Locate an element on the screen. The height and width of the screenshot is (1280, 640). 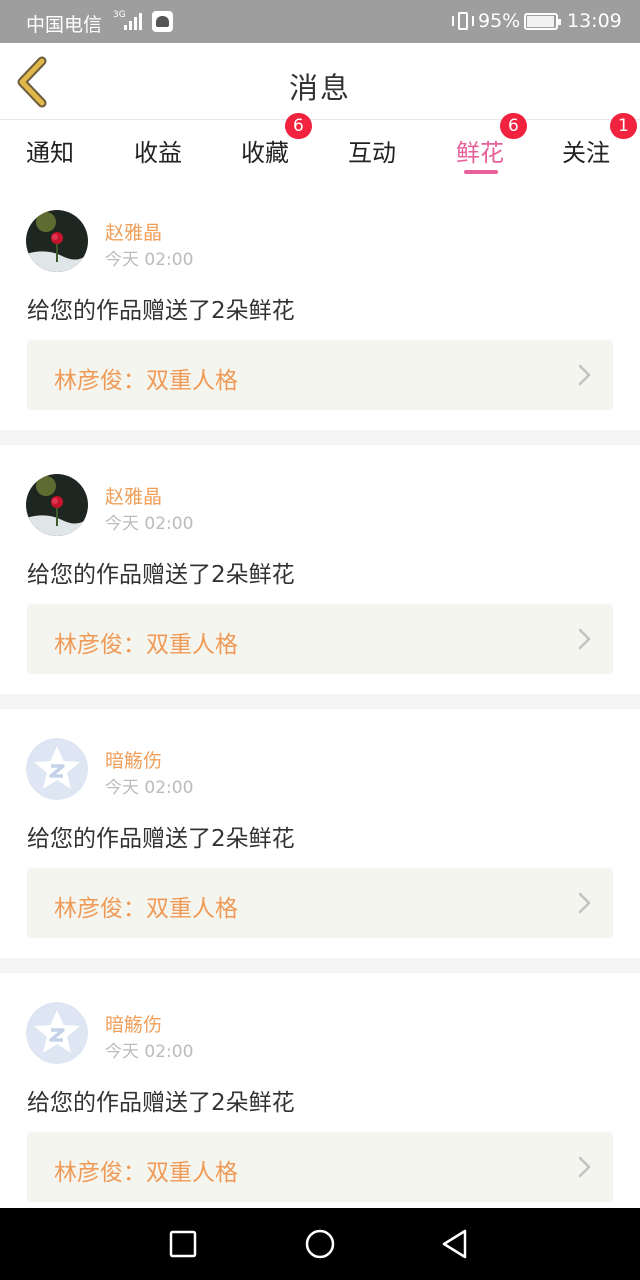
tab-bar: 通知 收益 收藏 6 互动 鲜花 6 关注 1 is located at coordinates (320, 147).